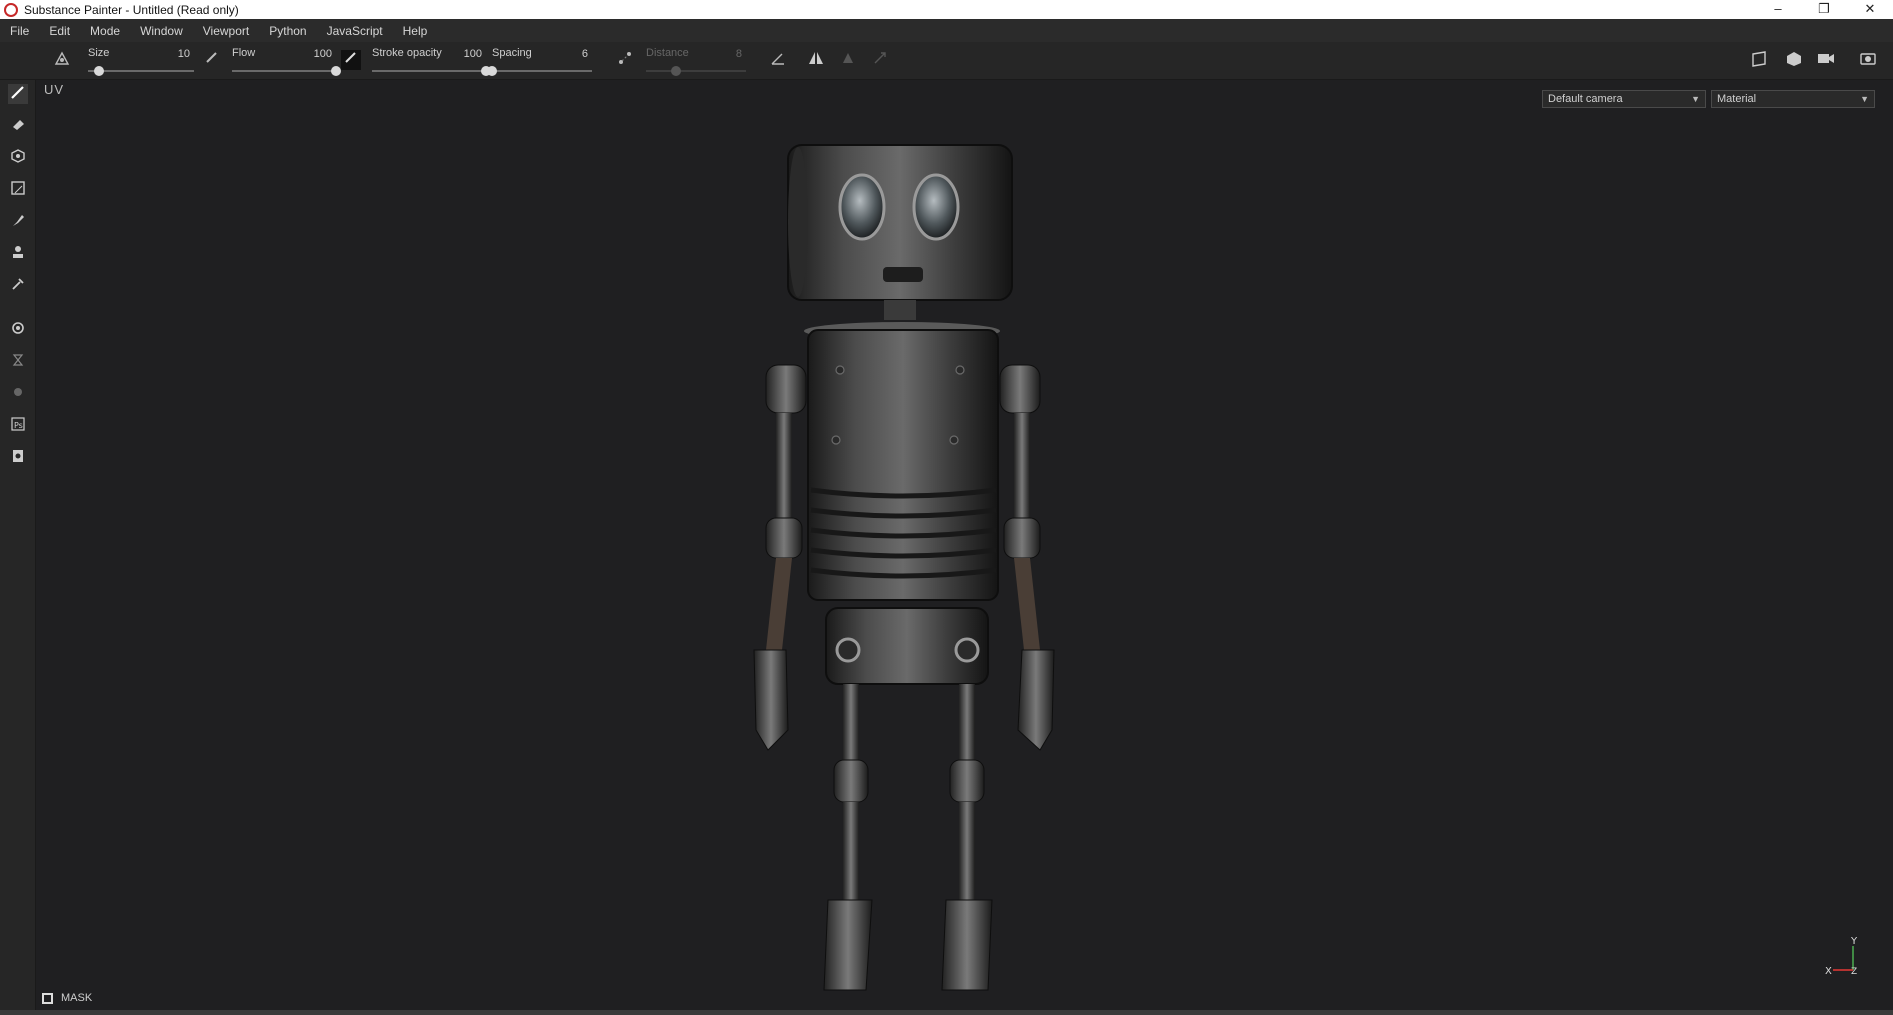 The height and width of the screenshot is (1015, 1893). I want to click on settings-icon, so click(18, 330).